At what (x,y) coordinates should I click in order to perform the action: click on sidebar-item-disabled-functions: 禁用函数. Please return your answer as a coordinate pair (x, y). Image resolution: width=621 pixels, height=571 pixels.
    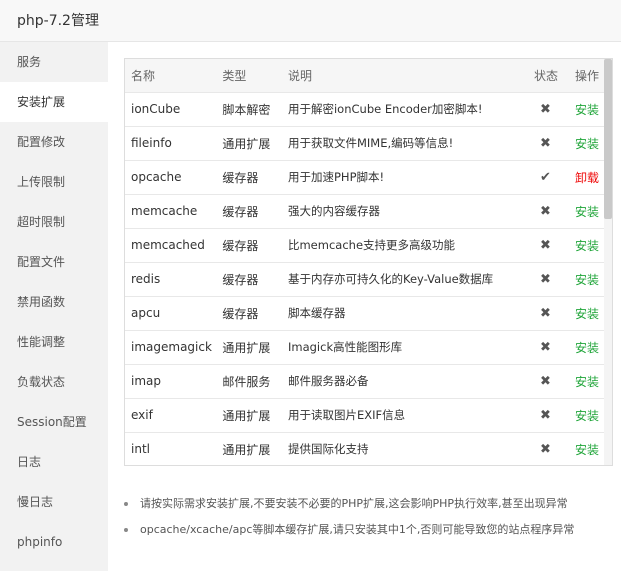
    Looking at the image, I should click on (54, 302).